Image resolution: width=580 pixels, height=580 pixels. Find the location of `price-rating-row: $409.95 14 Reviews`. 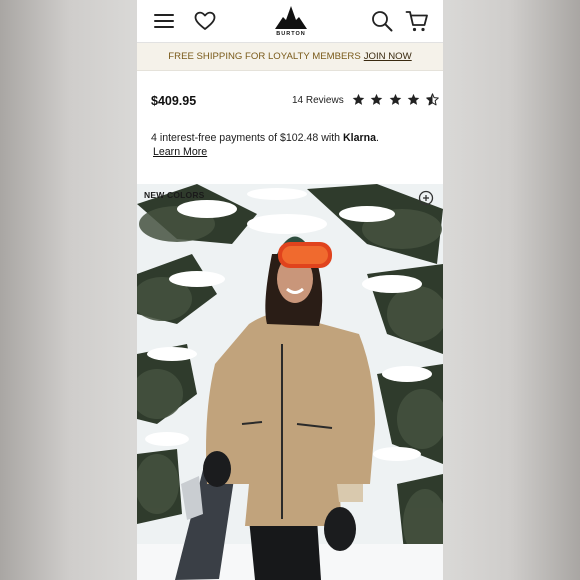

price-rating-row: $409.95 14 Reviews is located at coordinates (290, 101).